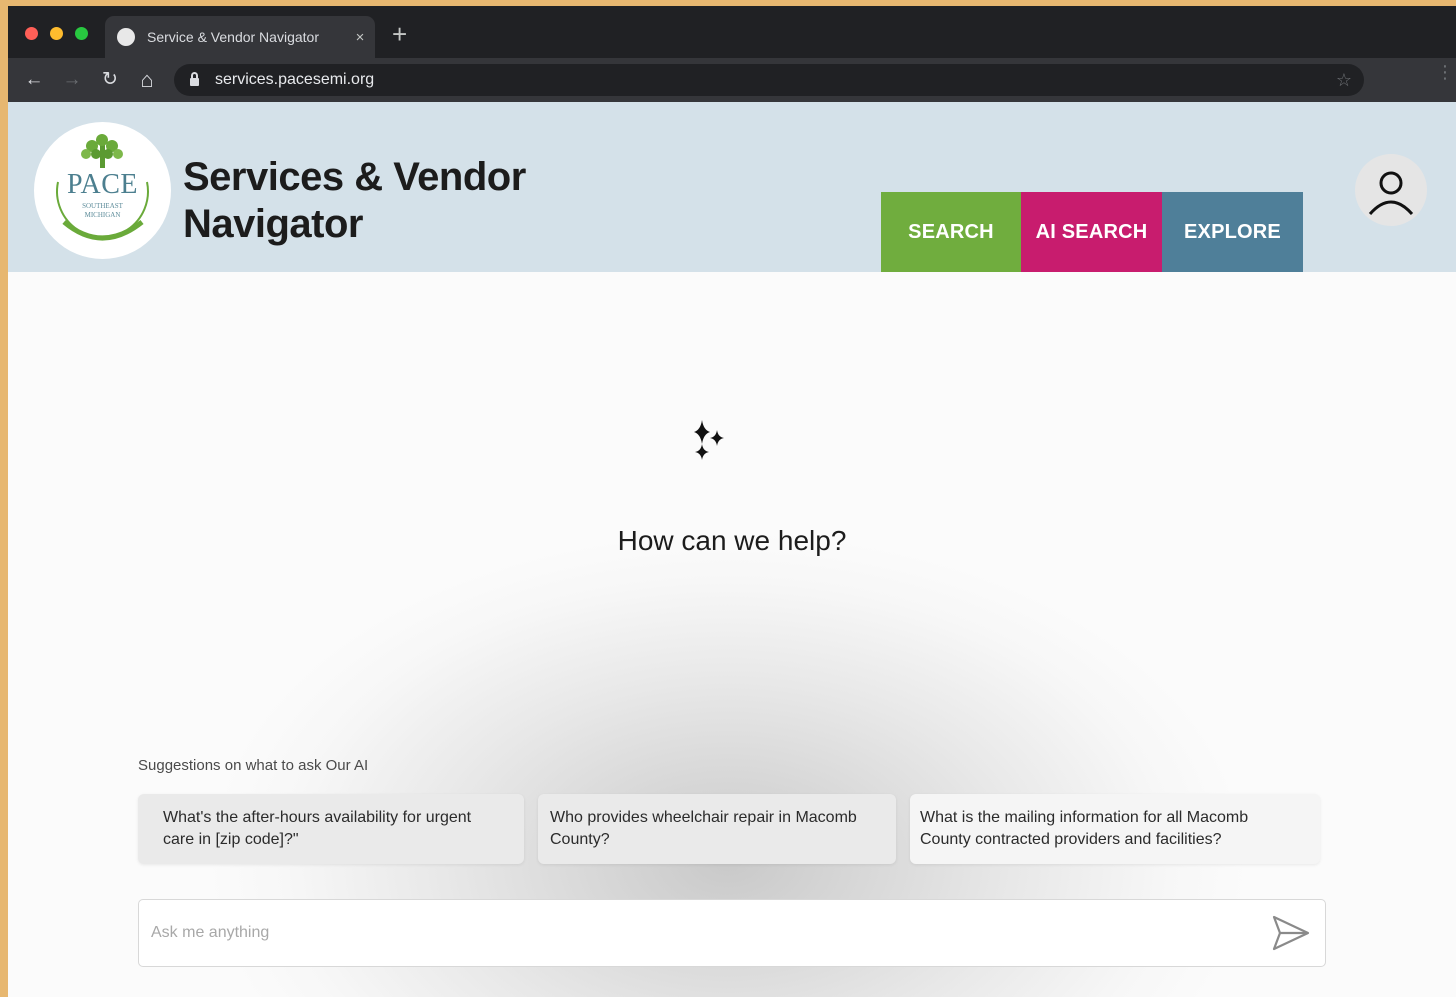  I want to click on forward-icon: →, so click(72, 80).